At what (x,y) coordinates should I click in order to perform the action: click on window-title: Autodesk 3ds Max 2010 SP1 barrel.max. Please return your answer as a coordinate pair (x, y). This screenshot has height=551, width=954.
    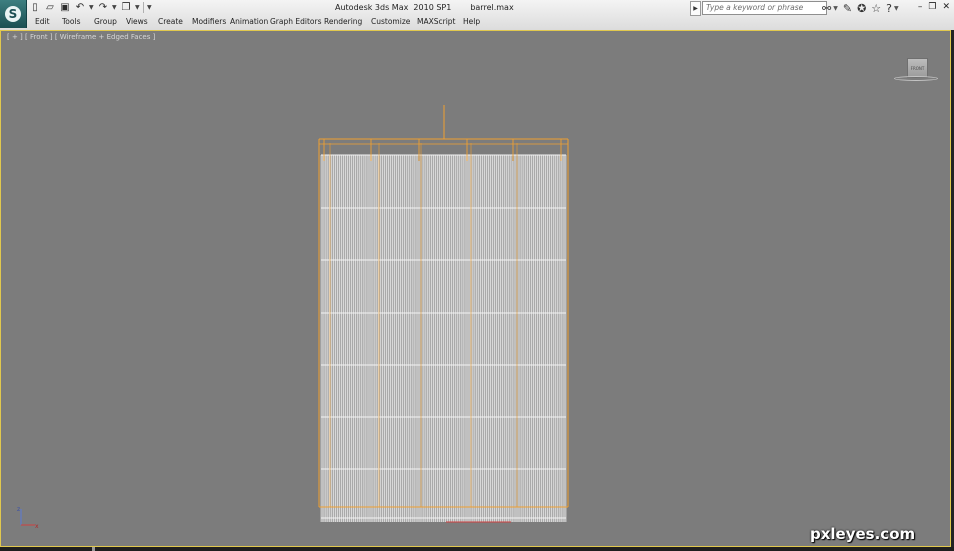
    Looking at the image, I should click on (424, 7).